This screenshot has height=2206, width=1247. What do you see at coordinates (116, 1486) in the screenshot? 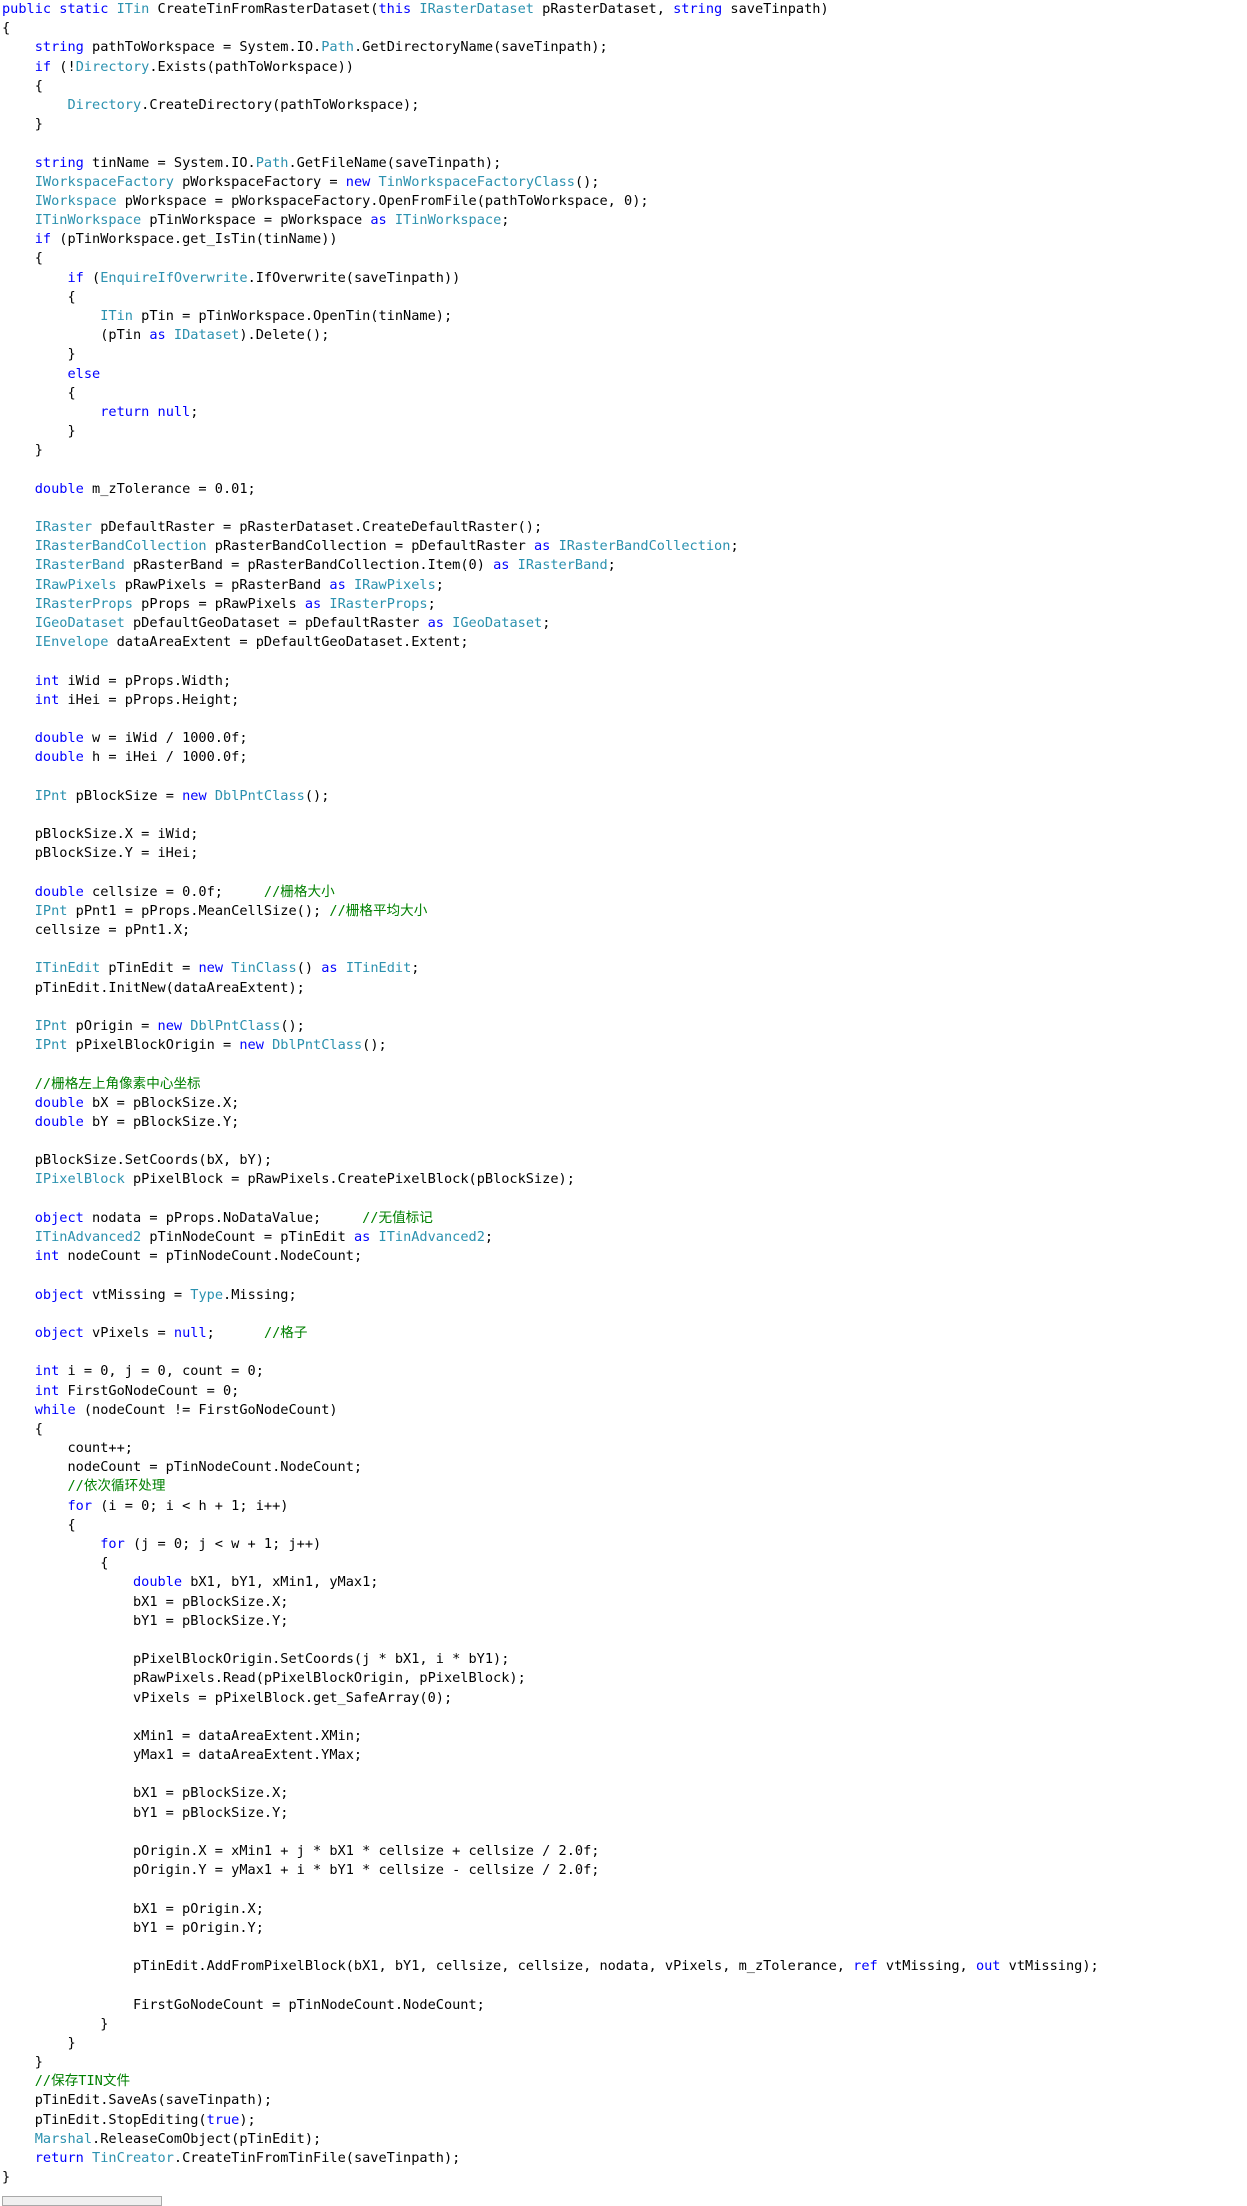
I see `comment-token: //依次循环处理` at bounding box center [116, 1486].